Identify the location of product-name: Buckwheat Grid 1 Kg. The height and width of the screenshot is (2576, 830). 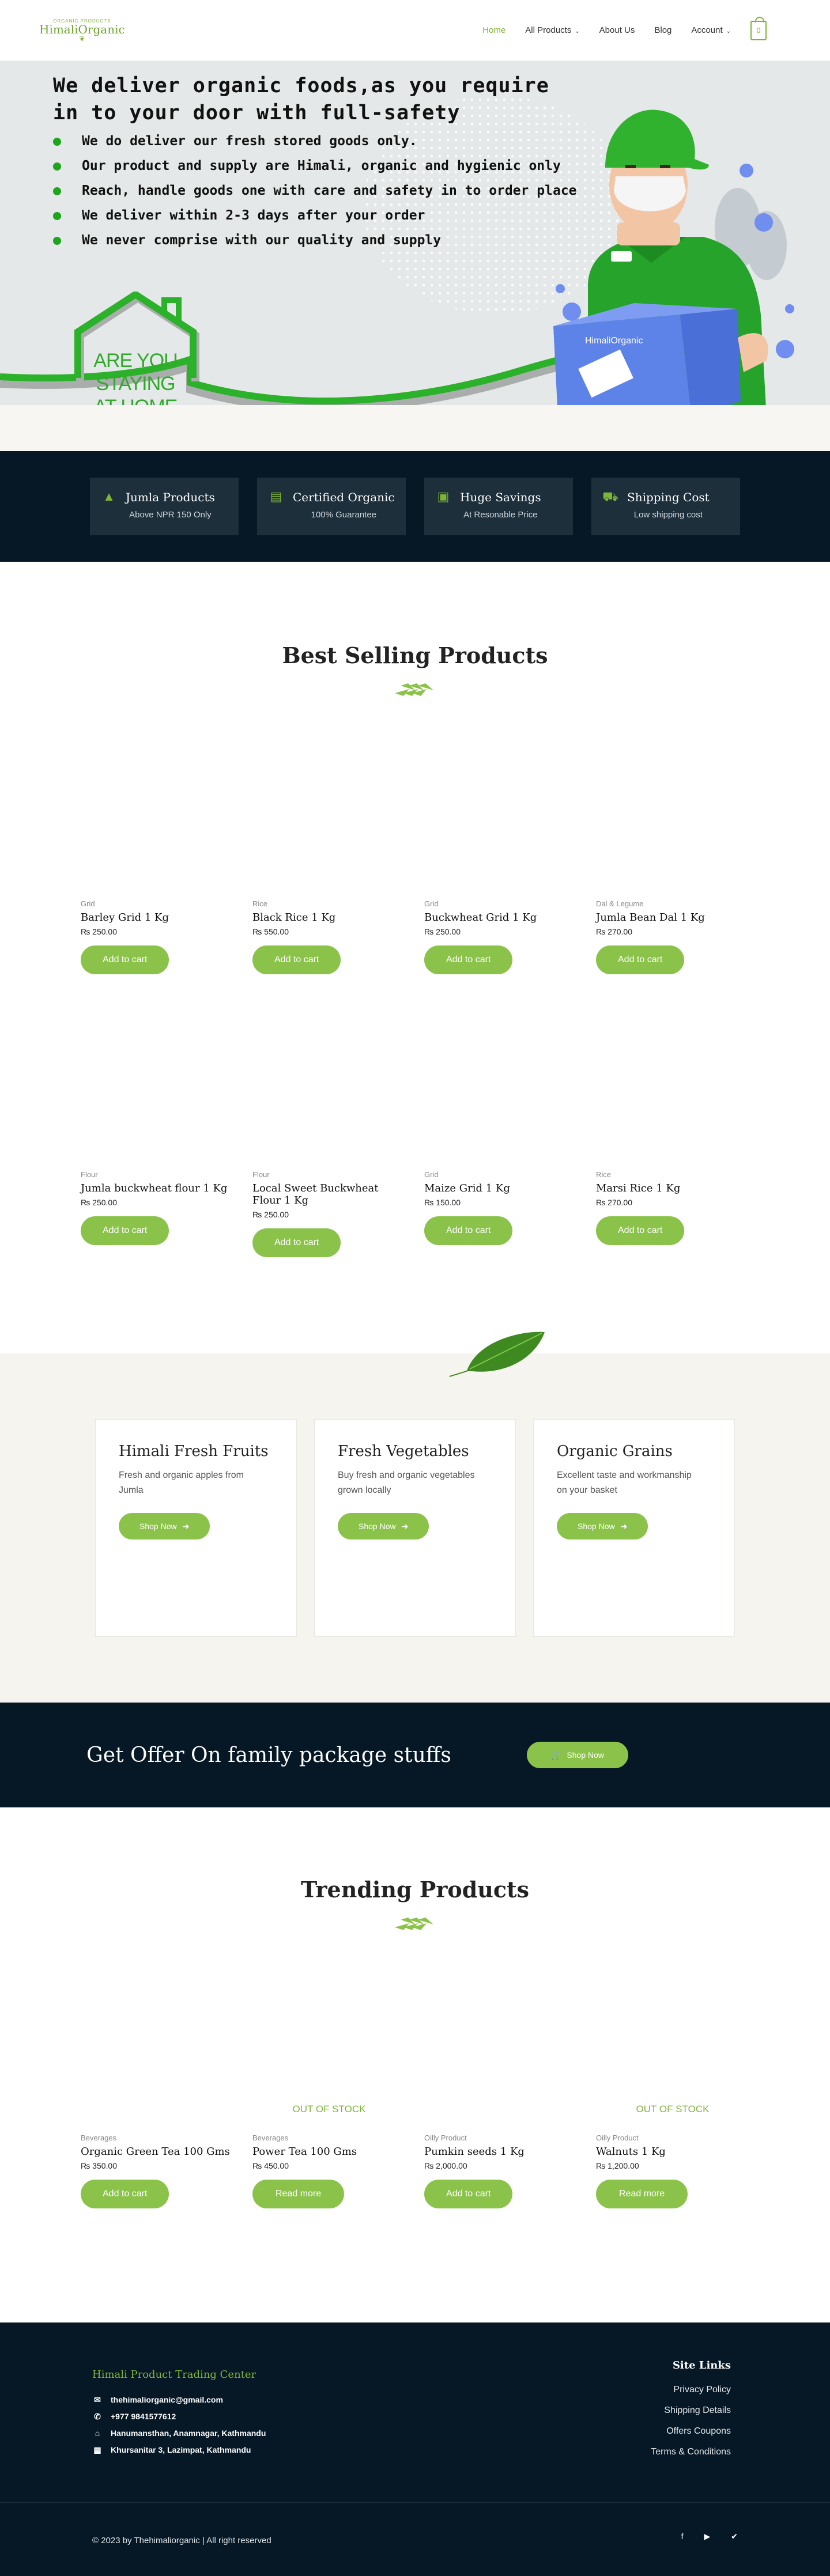
(501, 917).